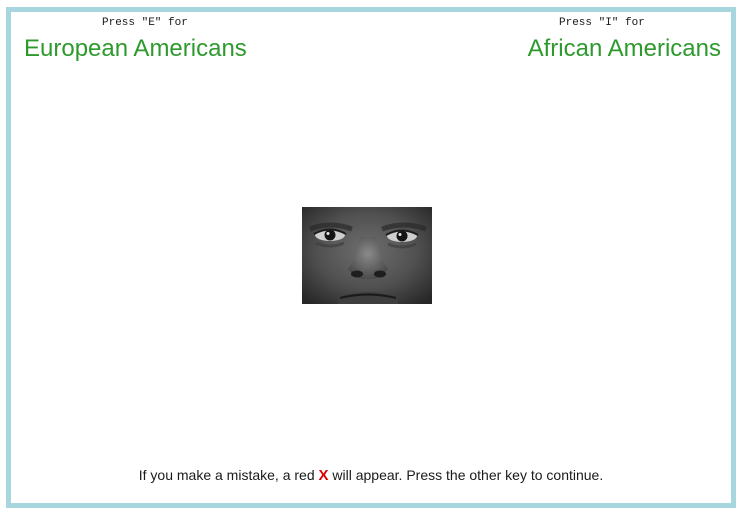 The image size is (738, 514). What do you see at coordinates (323, 475) in the screenshot?
I see `error-x-mark: X` at bounding box center [323, 475].